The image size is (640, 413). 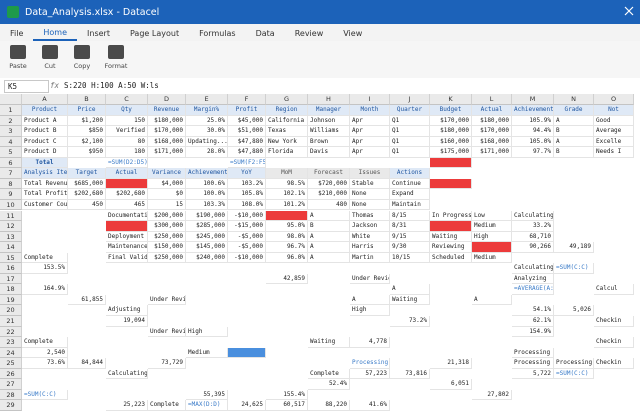 What do you see at coordinates (370, 279) in the screenshot?
I see `cell-i17: Under Review` at bounding box center [370, 279].